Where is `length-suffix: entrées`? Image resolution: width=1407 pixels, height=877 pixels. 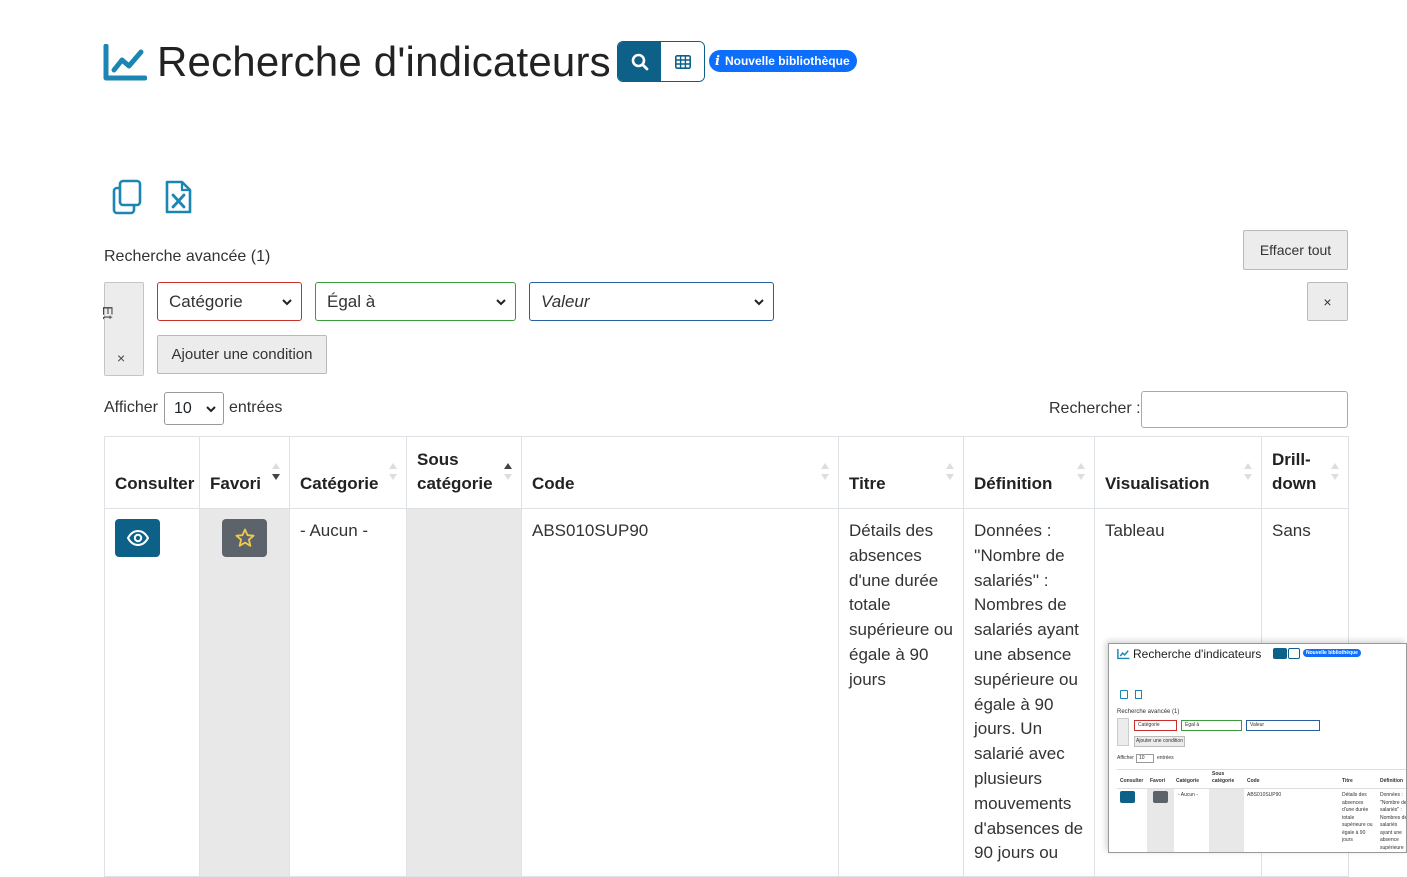
length-suffix: entrées is located at coordinates (256, 407).